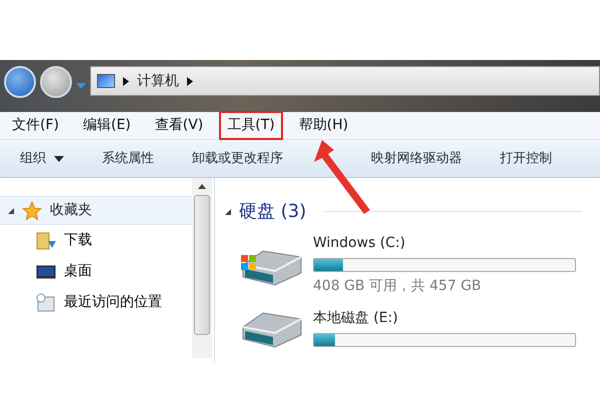 Image resolution: width=600 pixels, height=400 pixels. What do you see at coordinates (46, 302) in the screenshot?
I see `recent-places-icon` at bounding box center [46, 302].